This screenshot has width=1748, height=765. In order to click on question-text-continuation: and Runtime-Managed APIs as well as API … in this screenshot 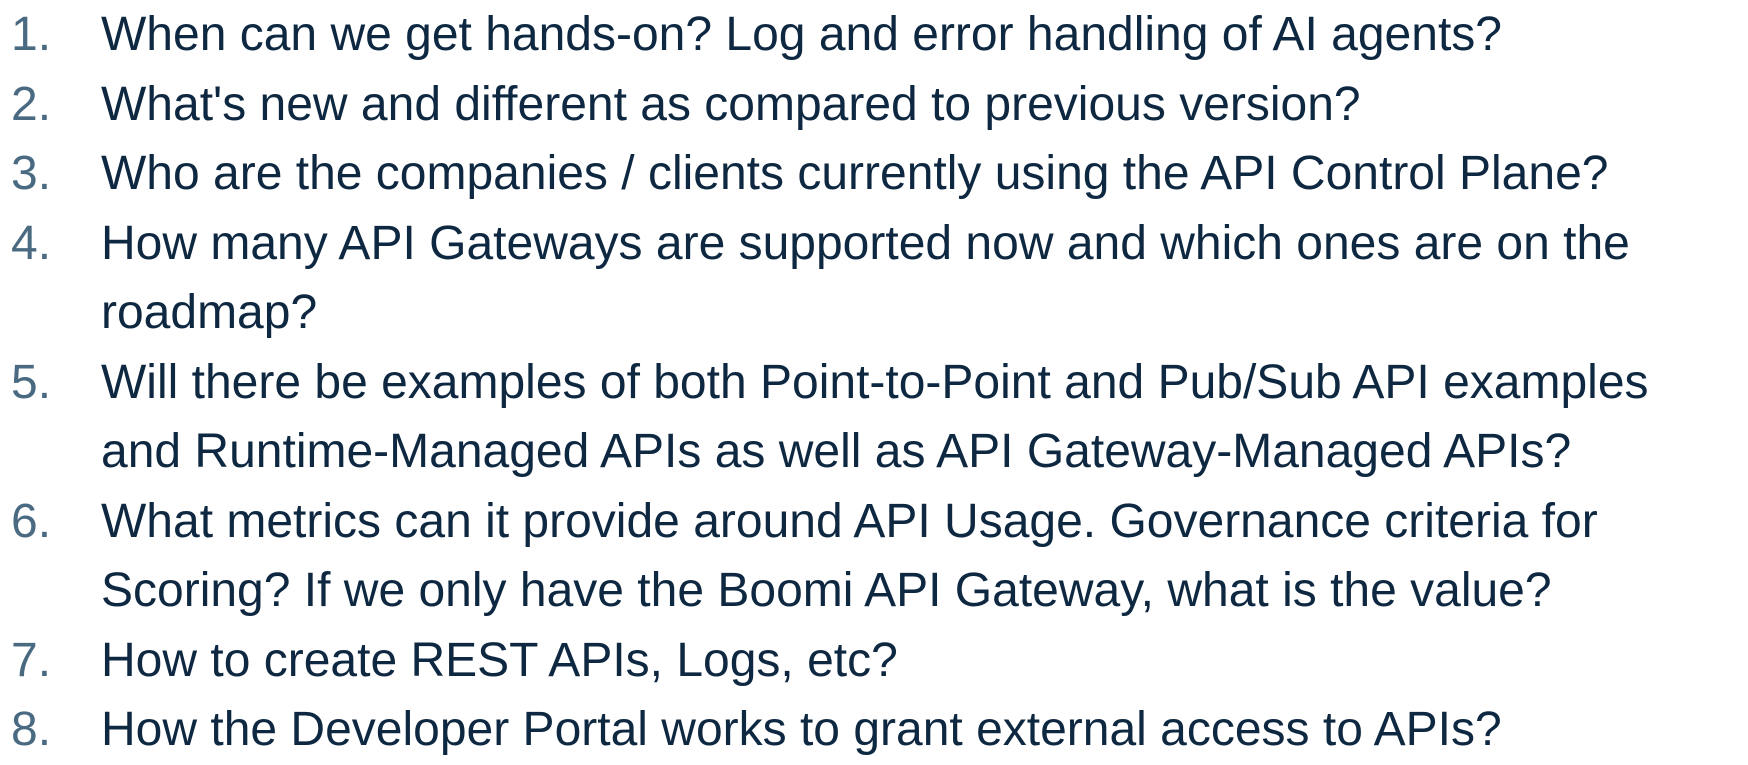, I will do `click(836, 451)`.